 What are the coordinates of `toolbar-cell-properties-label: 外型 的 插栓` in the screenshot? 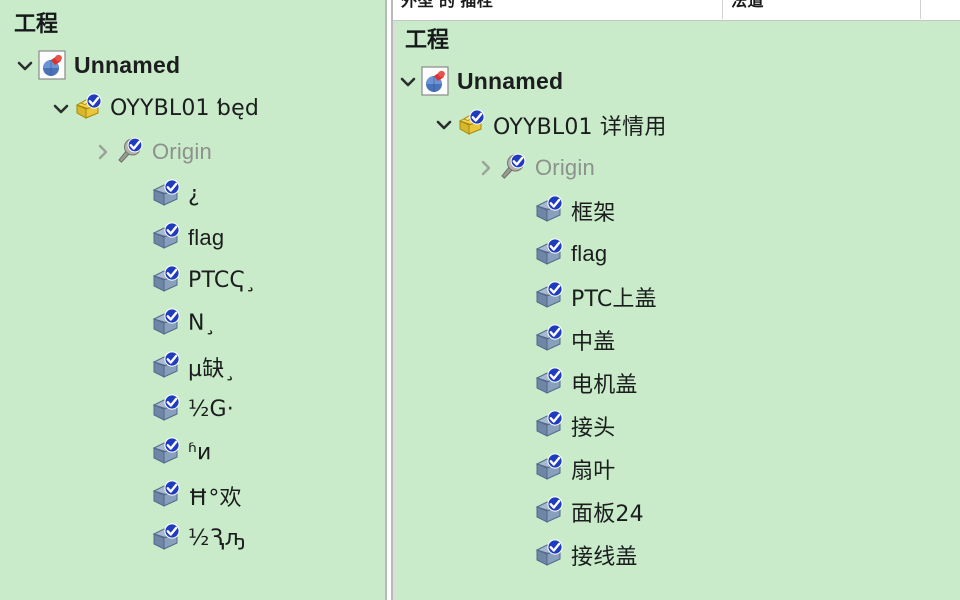 It's located at (447, 5).